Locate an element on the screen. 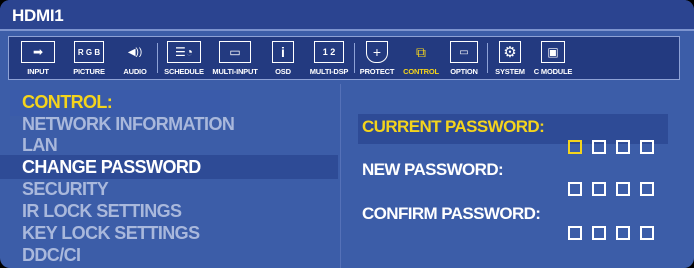 This screenshot has height=268, width=694. tab-c-module: ▣ C MODULE is located at coordinates (553, 58).